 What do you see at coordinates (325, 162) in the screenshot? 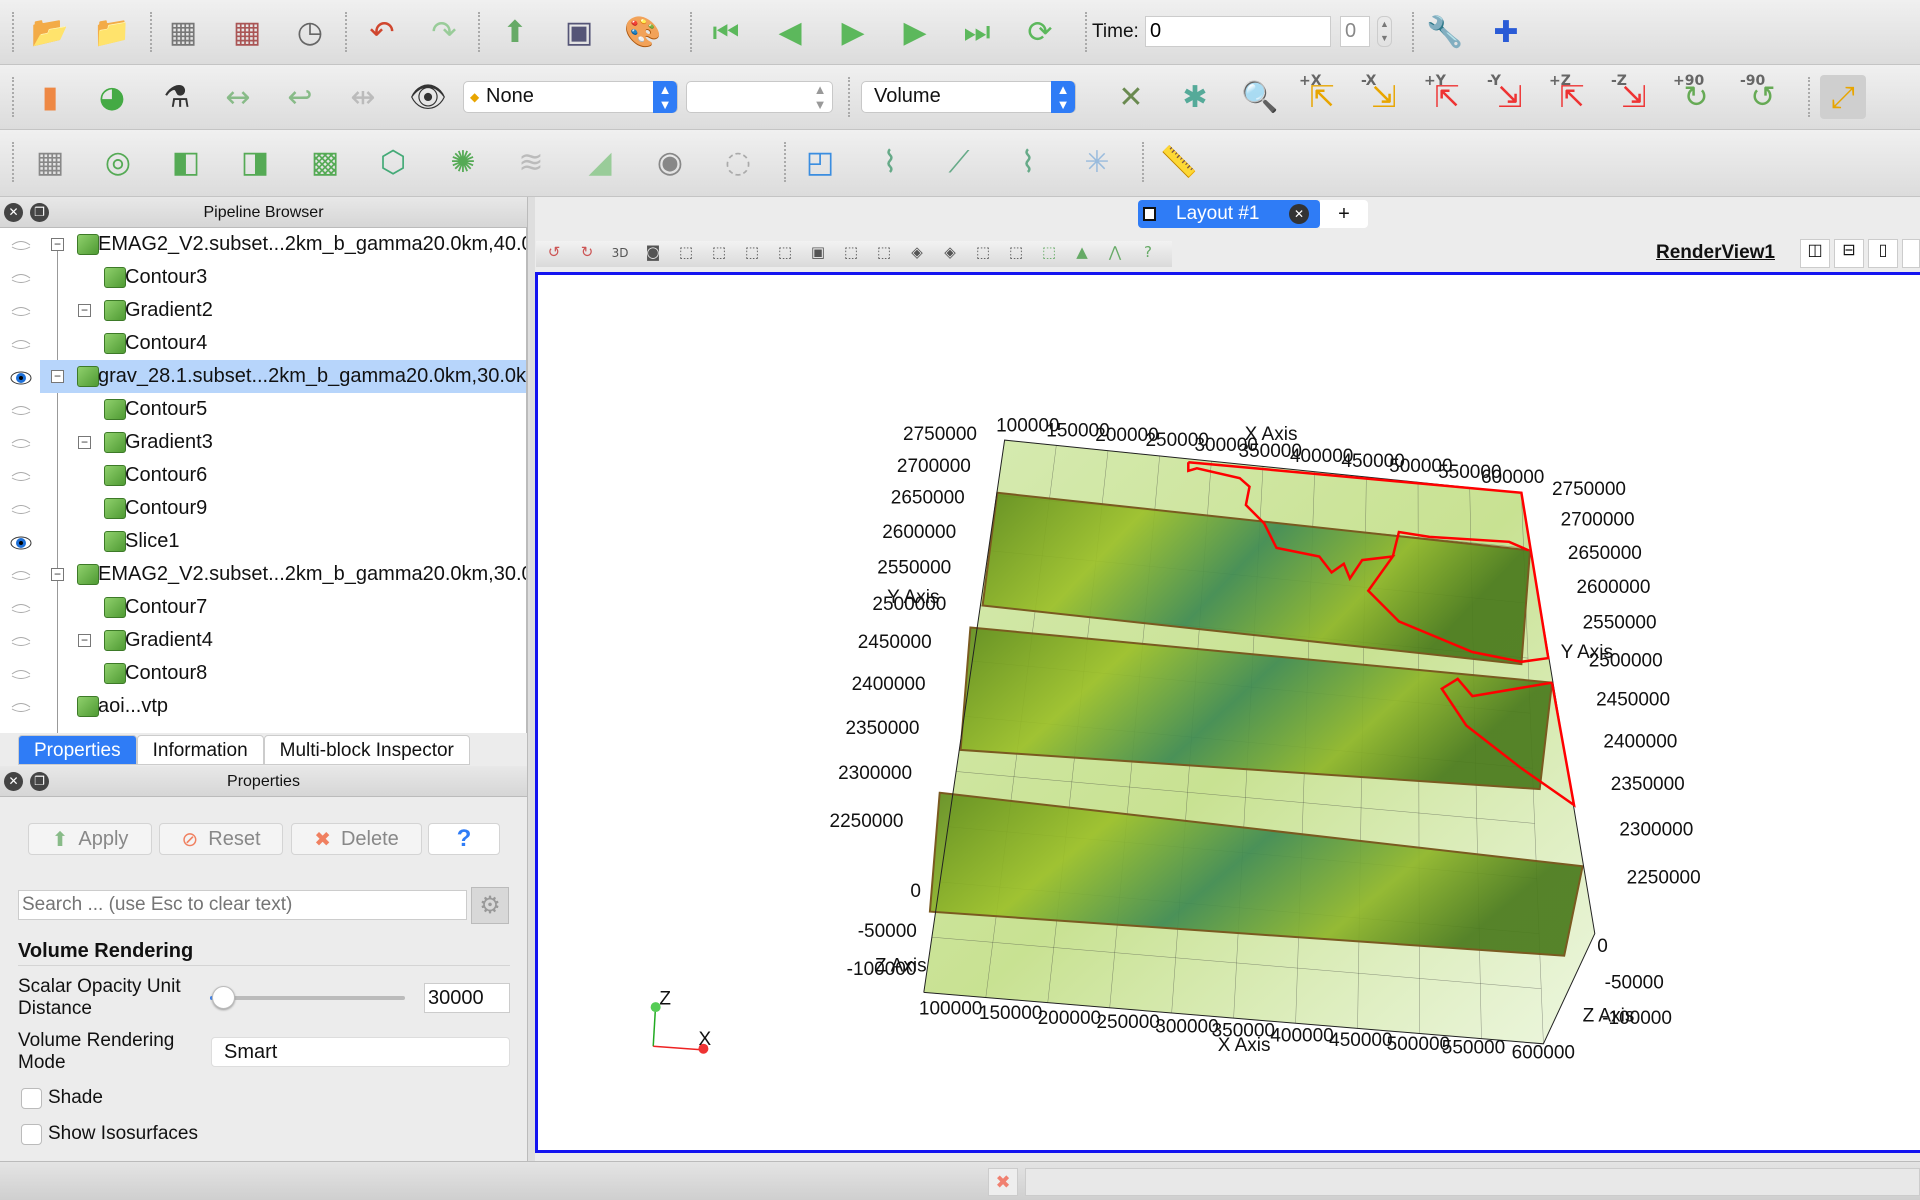
I see `threshold-button: ▩` at bounding box center [325, 162].